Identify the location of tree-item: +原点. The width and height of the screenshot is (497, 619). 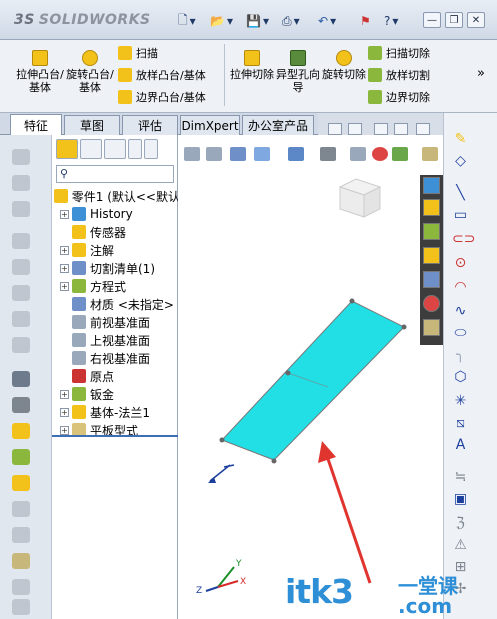
(123, 376).